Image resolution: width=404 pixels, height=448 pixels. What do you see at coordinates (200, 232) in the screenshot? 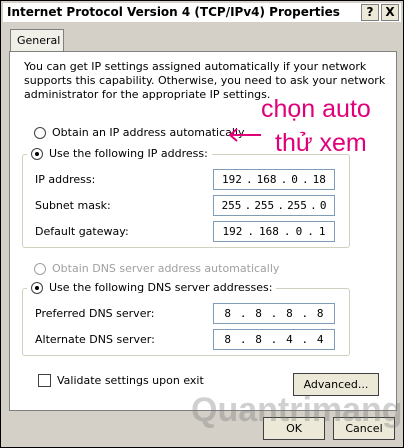
I see `default-gateway-row: Default gateway: 192. 168. 0. 1` at bounding box center [200, 232].